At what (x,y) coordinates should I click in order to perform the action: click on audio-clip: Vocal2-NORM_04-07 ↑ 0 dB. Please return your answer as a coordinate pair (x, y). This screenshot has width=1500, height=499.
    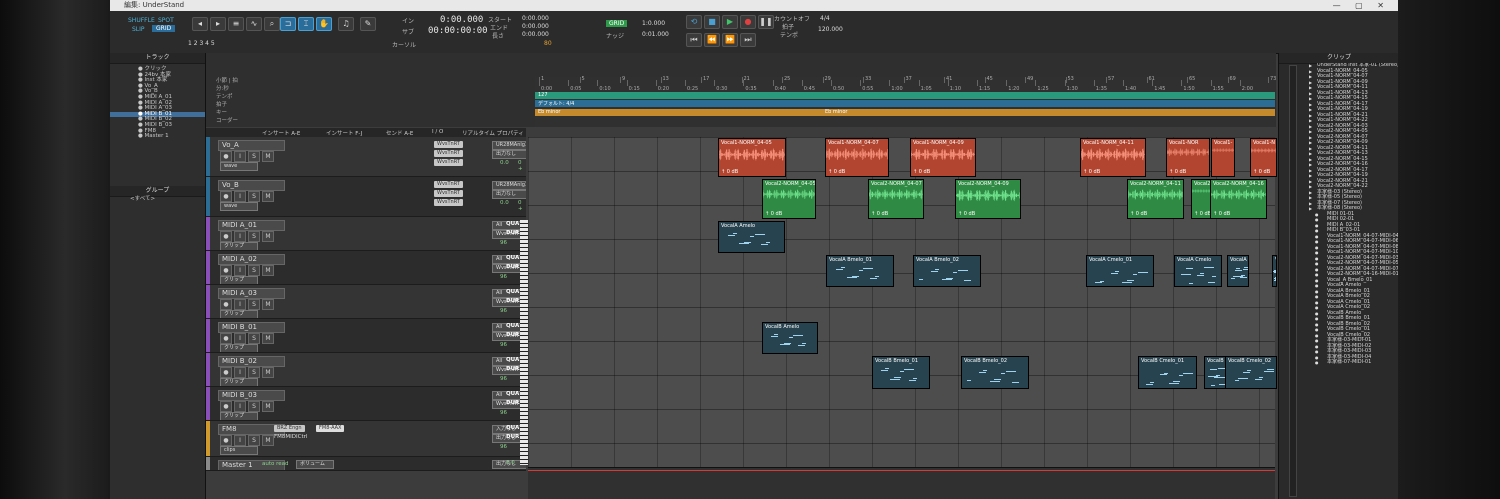
    Looking at the image, I should click on (896, 199).